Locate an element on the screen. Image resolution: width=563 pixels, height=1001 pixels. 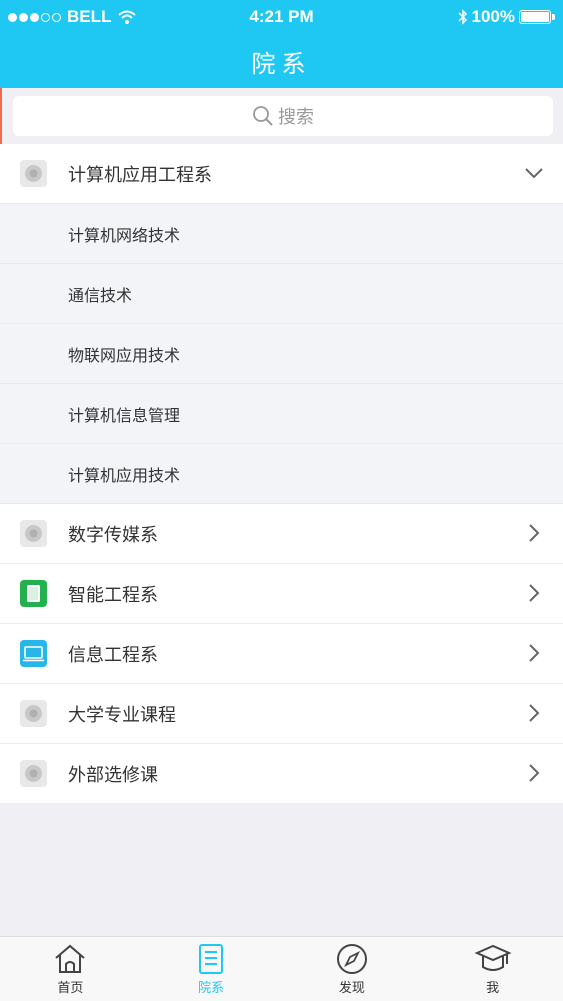
tab-home: 首页 is located at coordinates (70, 969).